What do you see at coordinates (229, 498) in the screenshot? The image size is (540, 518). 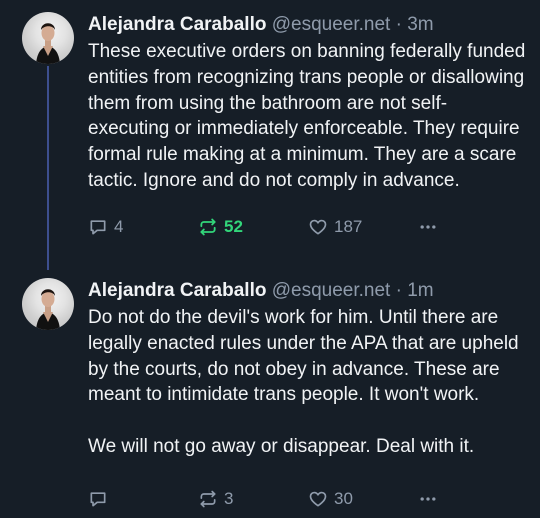 I see `repost-count: 3` at bounding box center [229, 498].